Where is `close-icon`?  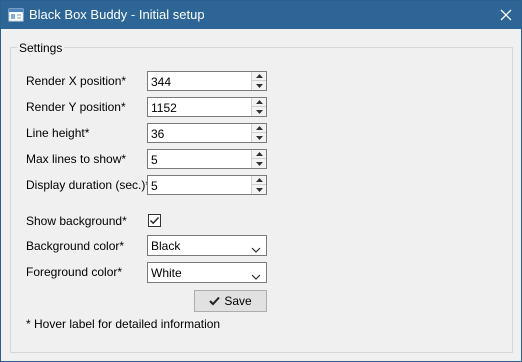 close-icon is located at coordinates (506, 15).